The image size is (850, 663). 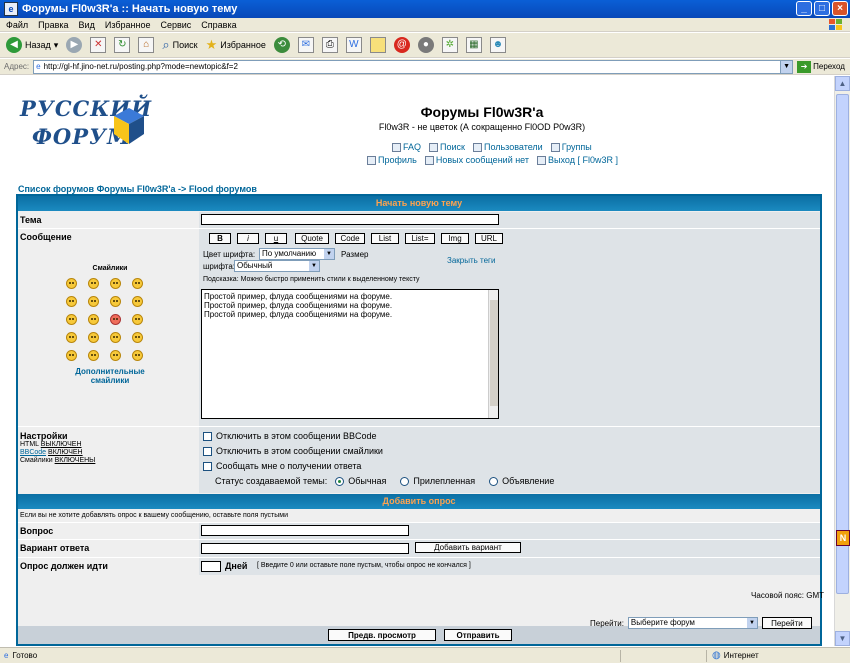 What do you see at coordinates (692, 623) in the screenshot?
I see `jump-forum-select: Выберите форум ▼` at bounding box center [692, 623].